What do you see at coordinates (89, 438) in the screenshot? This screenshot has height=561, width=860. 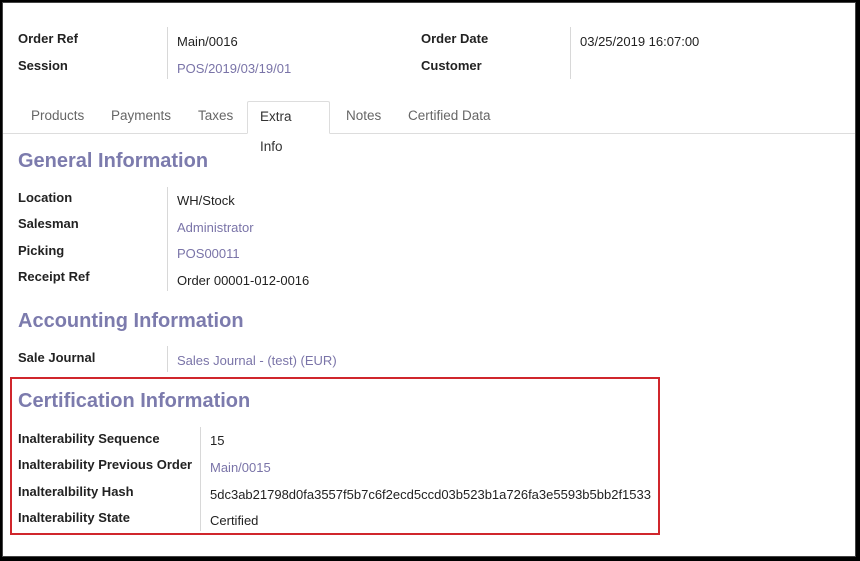 I see `inalterability-sequence-label: Inalterability Sequence` at bounding box center [89, 438].